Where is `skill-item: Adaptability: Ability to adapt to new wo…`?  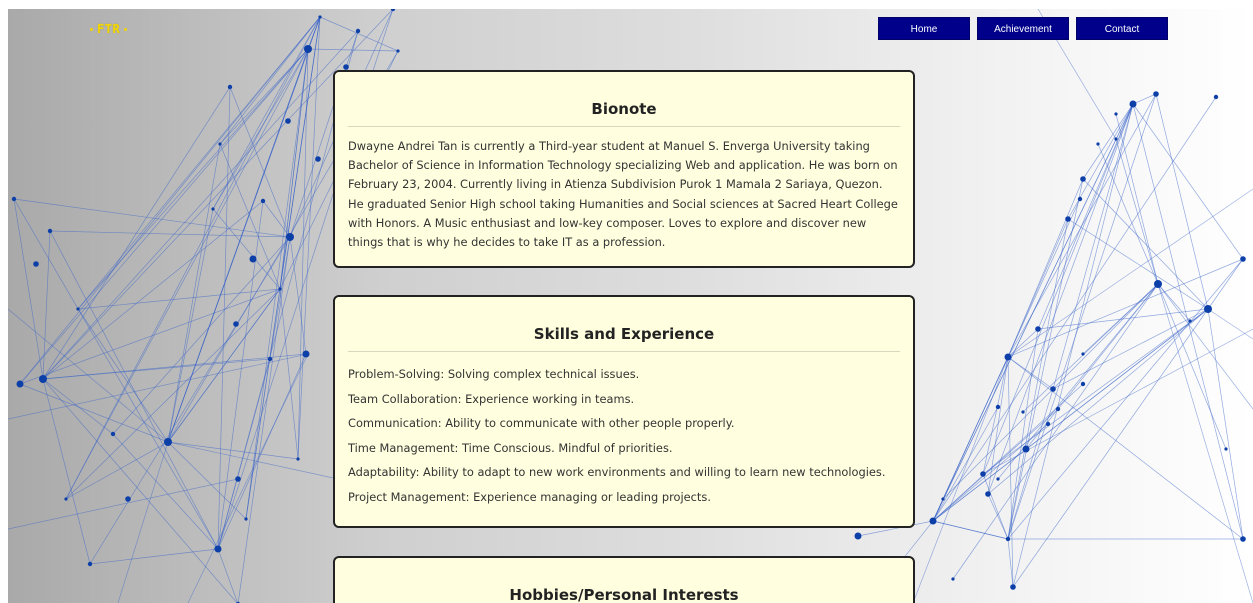
skill-item: Adaptability: Ability to adapt to new wo… is located at coordinates (617, 472).